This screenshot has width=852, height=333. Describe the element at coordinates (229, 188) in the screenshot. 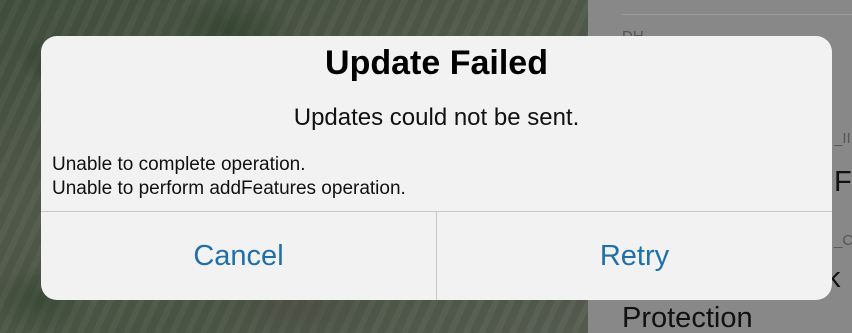

I see `alert-detail-line: Unable to perform addFeatures operation.` at that location.